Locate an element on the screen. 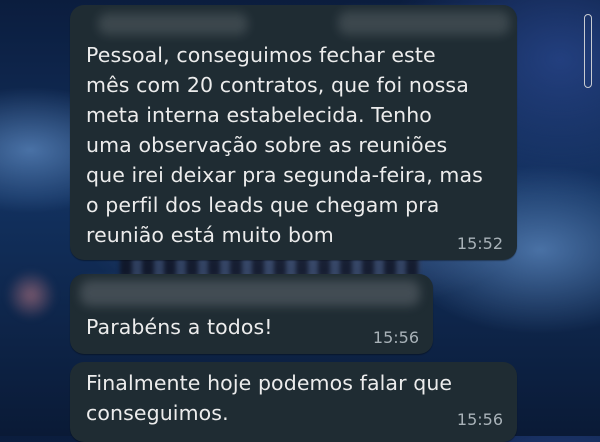 The width and height of the screenshot is (600, 442). message-text: Parabéns a todos! is located at coordinates (179, 327).